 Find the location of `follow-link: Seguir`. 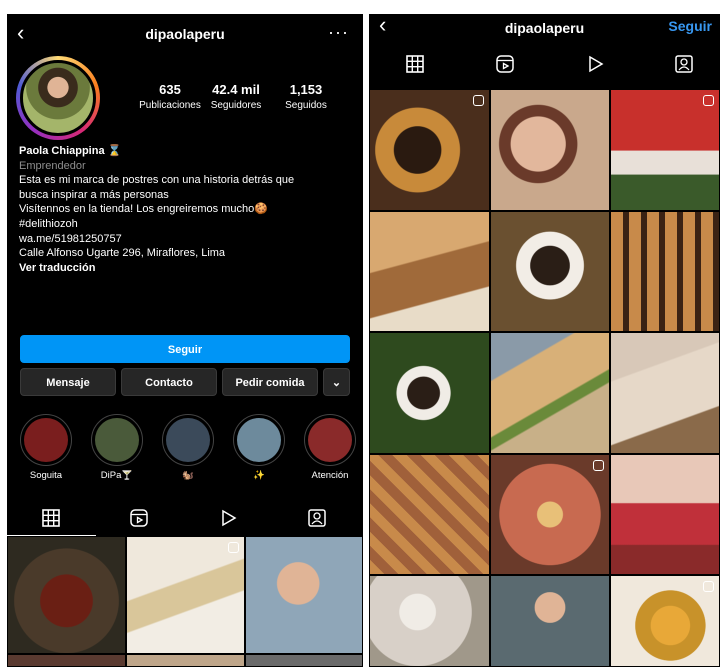

follow-link: Seguir is located at coordinates (690, 26).